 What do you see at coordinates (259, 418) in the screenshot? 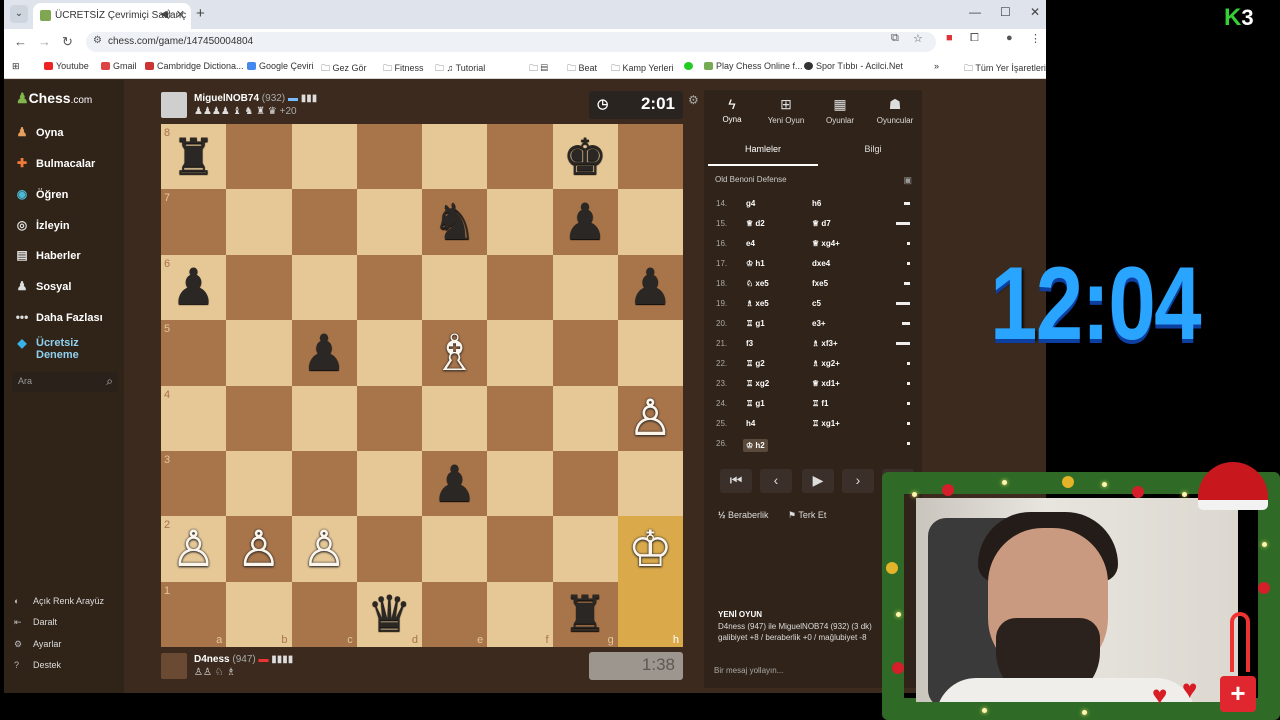
I see `square-b4` at bounding box center [259, 418].